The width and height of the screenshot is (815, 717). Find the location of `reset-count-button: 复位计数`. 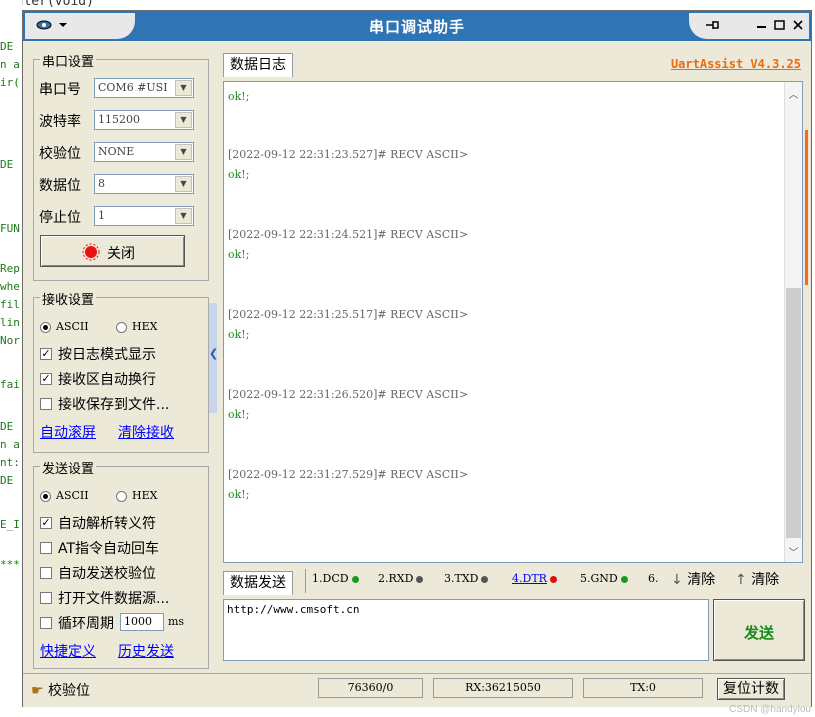

reset-count-button: 复位计数 is located at coordinates (751, 689).